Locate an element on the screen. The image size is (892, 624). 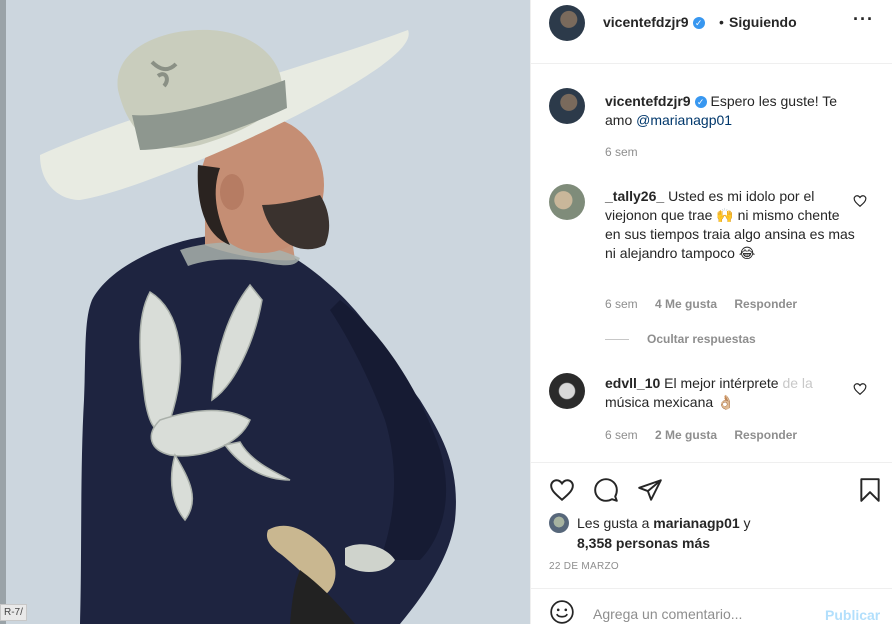
liker-avatar is located at coordinates (559, 523).